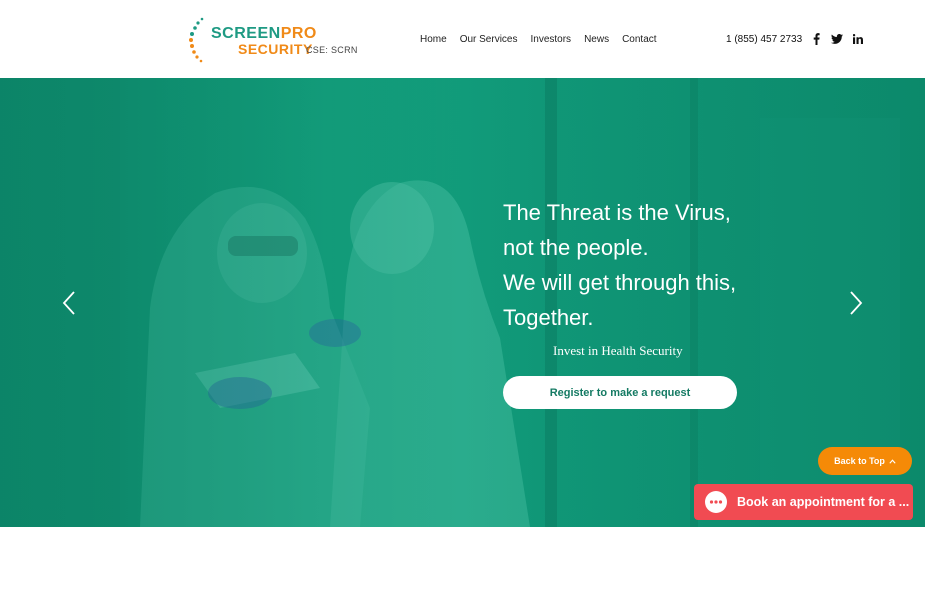 This screenshot has width=925, height=592. Describe the element at coordinates (639, 40) in the screenshot. I see `nav-contact: Contact` at that location.